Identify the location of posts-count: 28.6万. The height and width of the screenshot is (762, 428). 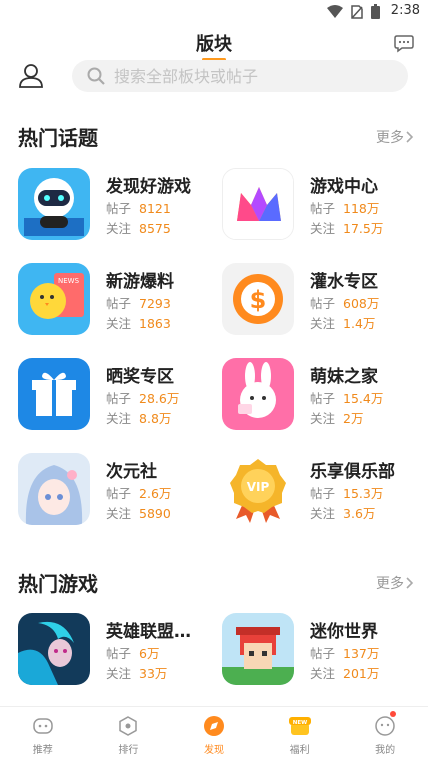
(159, 398).